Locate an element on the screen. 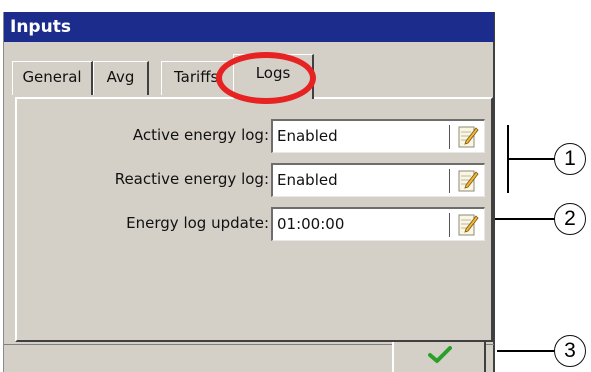  tab-avg: Avg is located at coordinates (121, 78).